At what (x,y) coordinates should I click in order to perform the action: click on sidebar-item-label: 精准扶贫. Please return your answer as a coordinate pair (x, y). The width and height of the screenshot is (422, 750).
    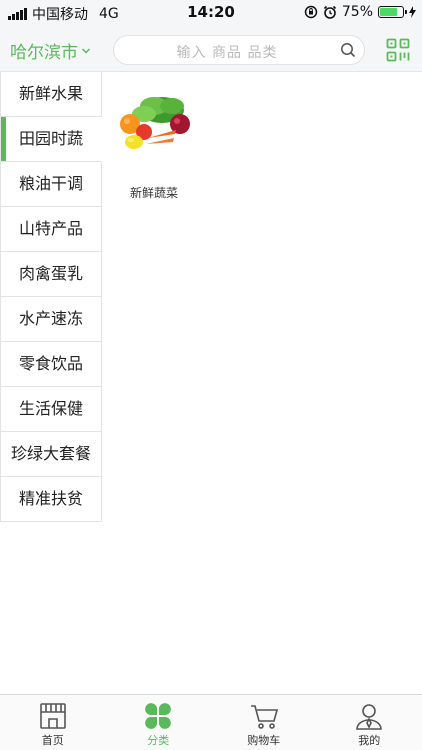
    Looking at the image, I should click on (50, 498).